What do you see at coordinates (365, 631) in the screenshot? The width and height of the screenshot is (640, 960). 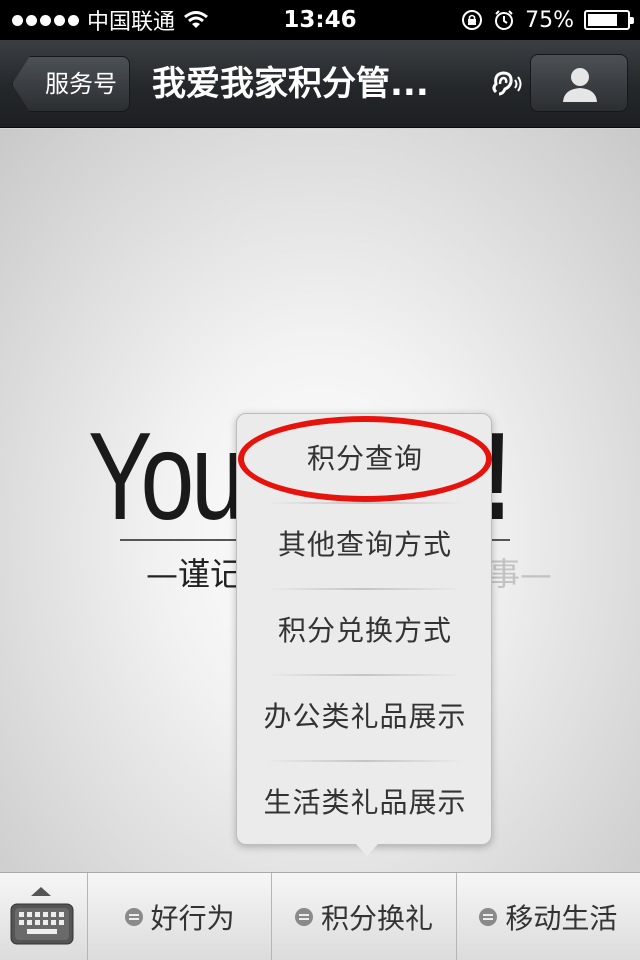 I see `menu-item-points-redeem: 积分兑换方式` at bounding box center [365, 631].